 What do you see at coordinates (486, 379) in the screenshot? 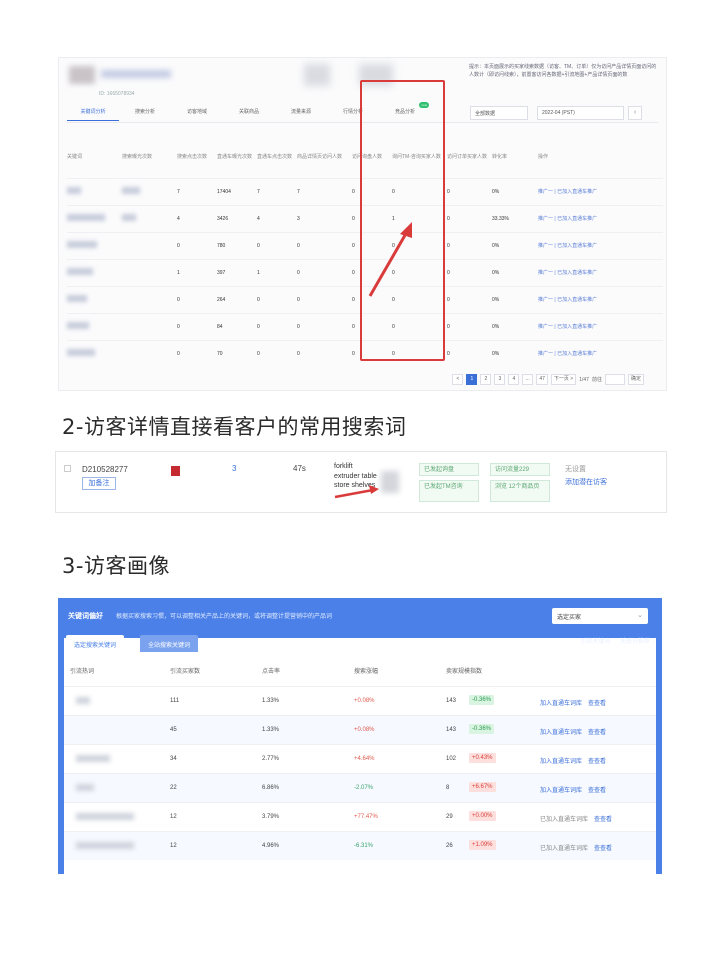
I see `page-2-button: 2` at bounding box center [486, 379].